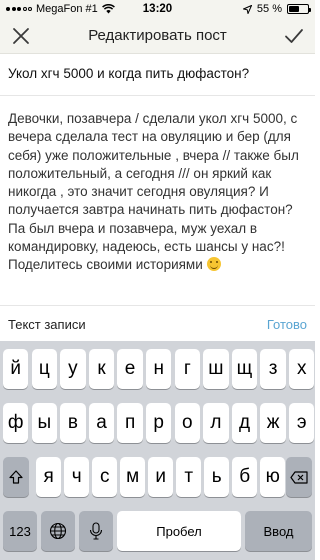 The width and height of the screenshot is (320, 560). Describe the element at coordinates (20, 531) in the screenshot. I see `numbers-key: 123` at that location.